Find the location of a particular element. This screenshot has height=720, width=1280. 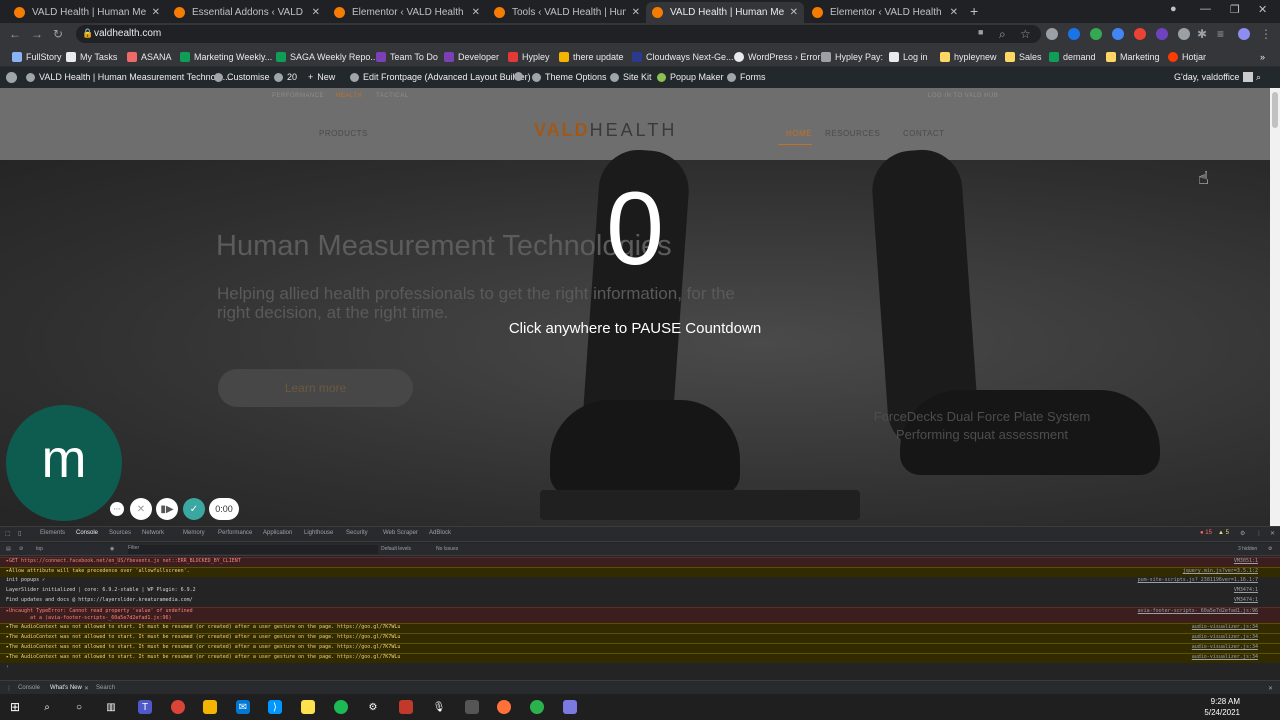

scrollbar-thumb is located at coordinates (1275, 110).